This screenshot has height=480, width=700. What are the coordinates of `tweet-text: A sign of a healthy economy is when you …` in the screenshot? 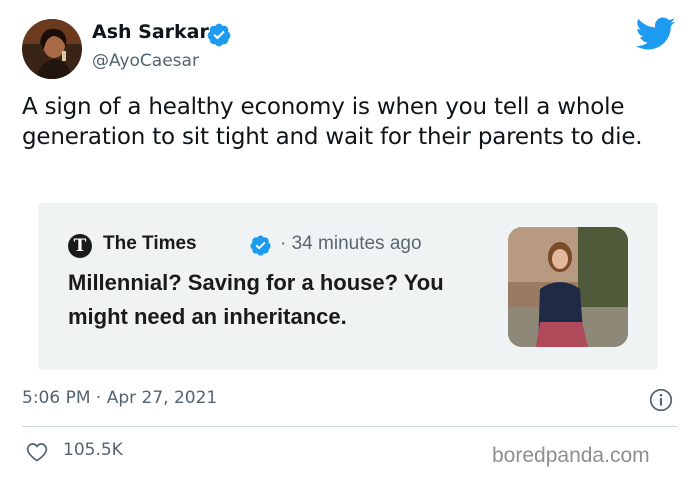 It's located at (332, 122).